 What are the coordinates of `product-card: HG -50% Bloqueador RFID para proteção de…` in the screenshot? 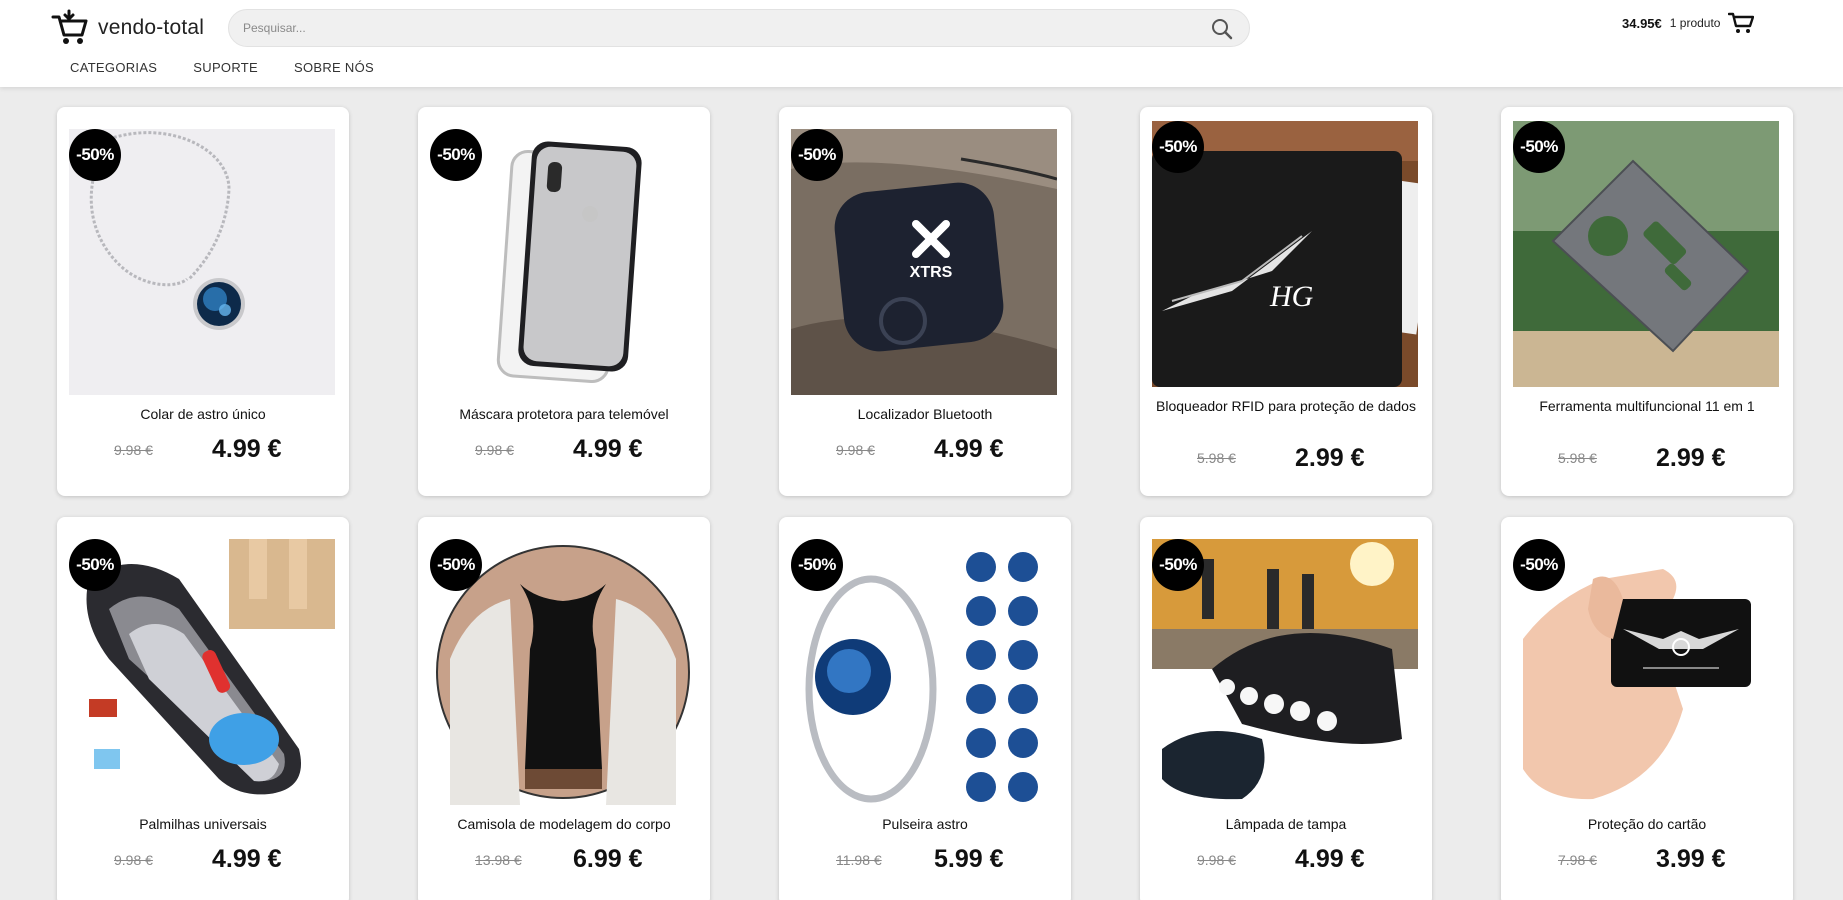 It's located at (1286, 301).